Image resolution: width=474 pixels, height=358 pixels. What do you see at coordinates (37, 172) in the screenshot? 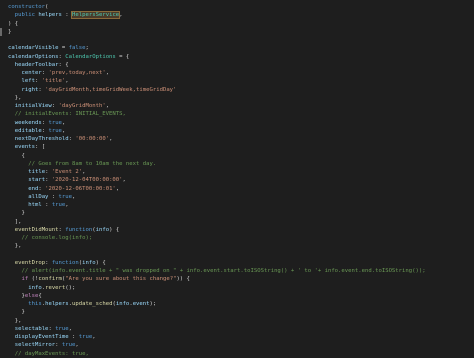
I see `code-token-prop: title` at bounding box center [37, 172].